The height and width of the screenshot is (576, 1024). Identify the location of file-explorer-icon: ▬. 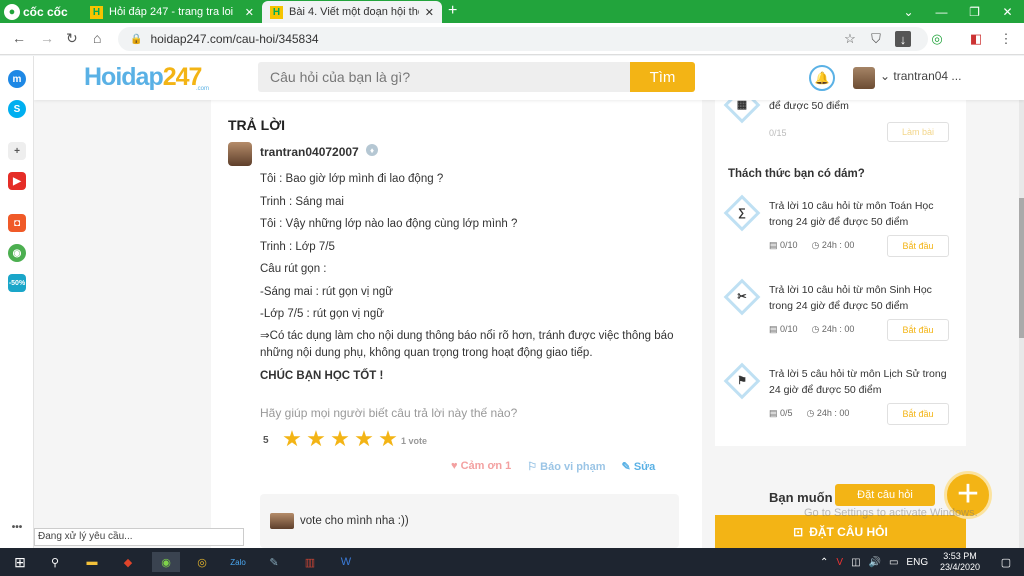
(92, 562).